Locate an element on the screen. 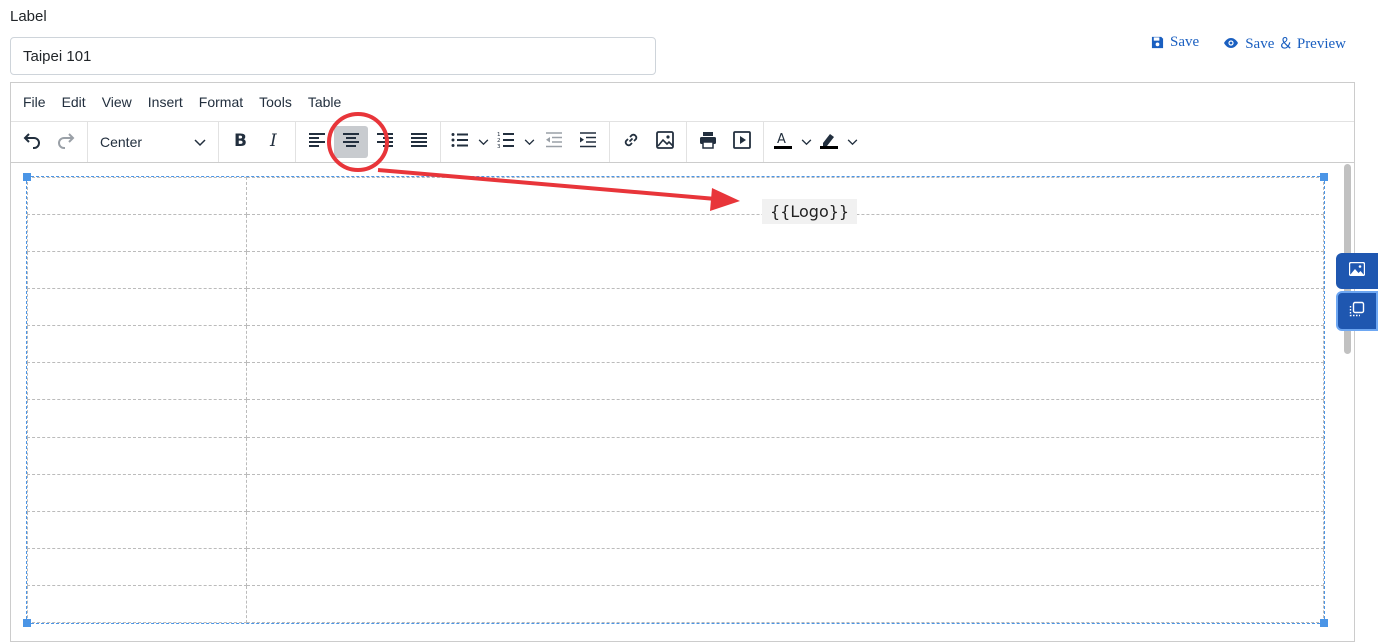 This screenshot has width=1378, height=642. save-preview-button: Save ＆ Preview is located at coordinates (1284, 42).